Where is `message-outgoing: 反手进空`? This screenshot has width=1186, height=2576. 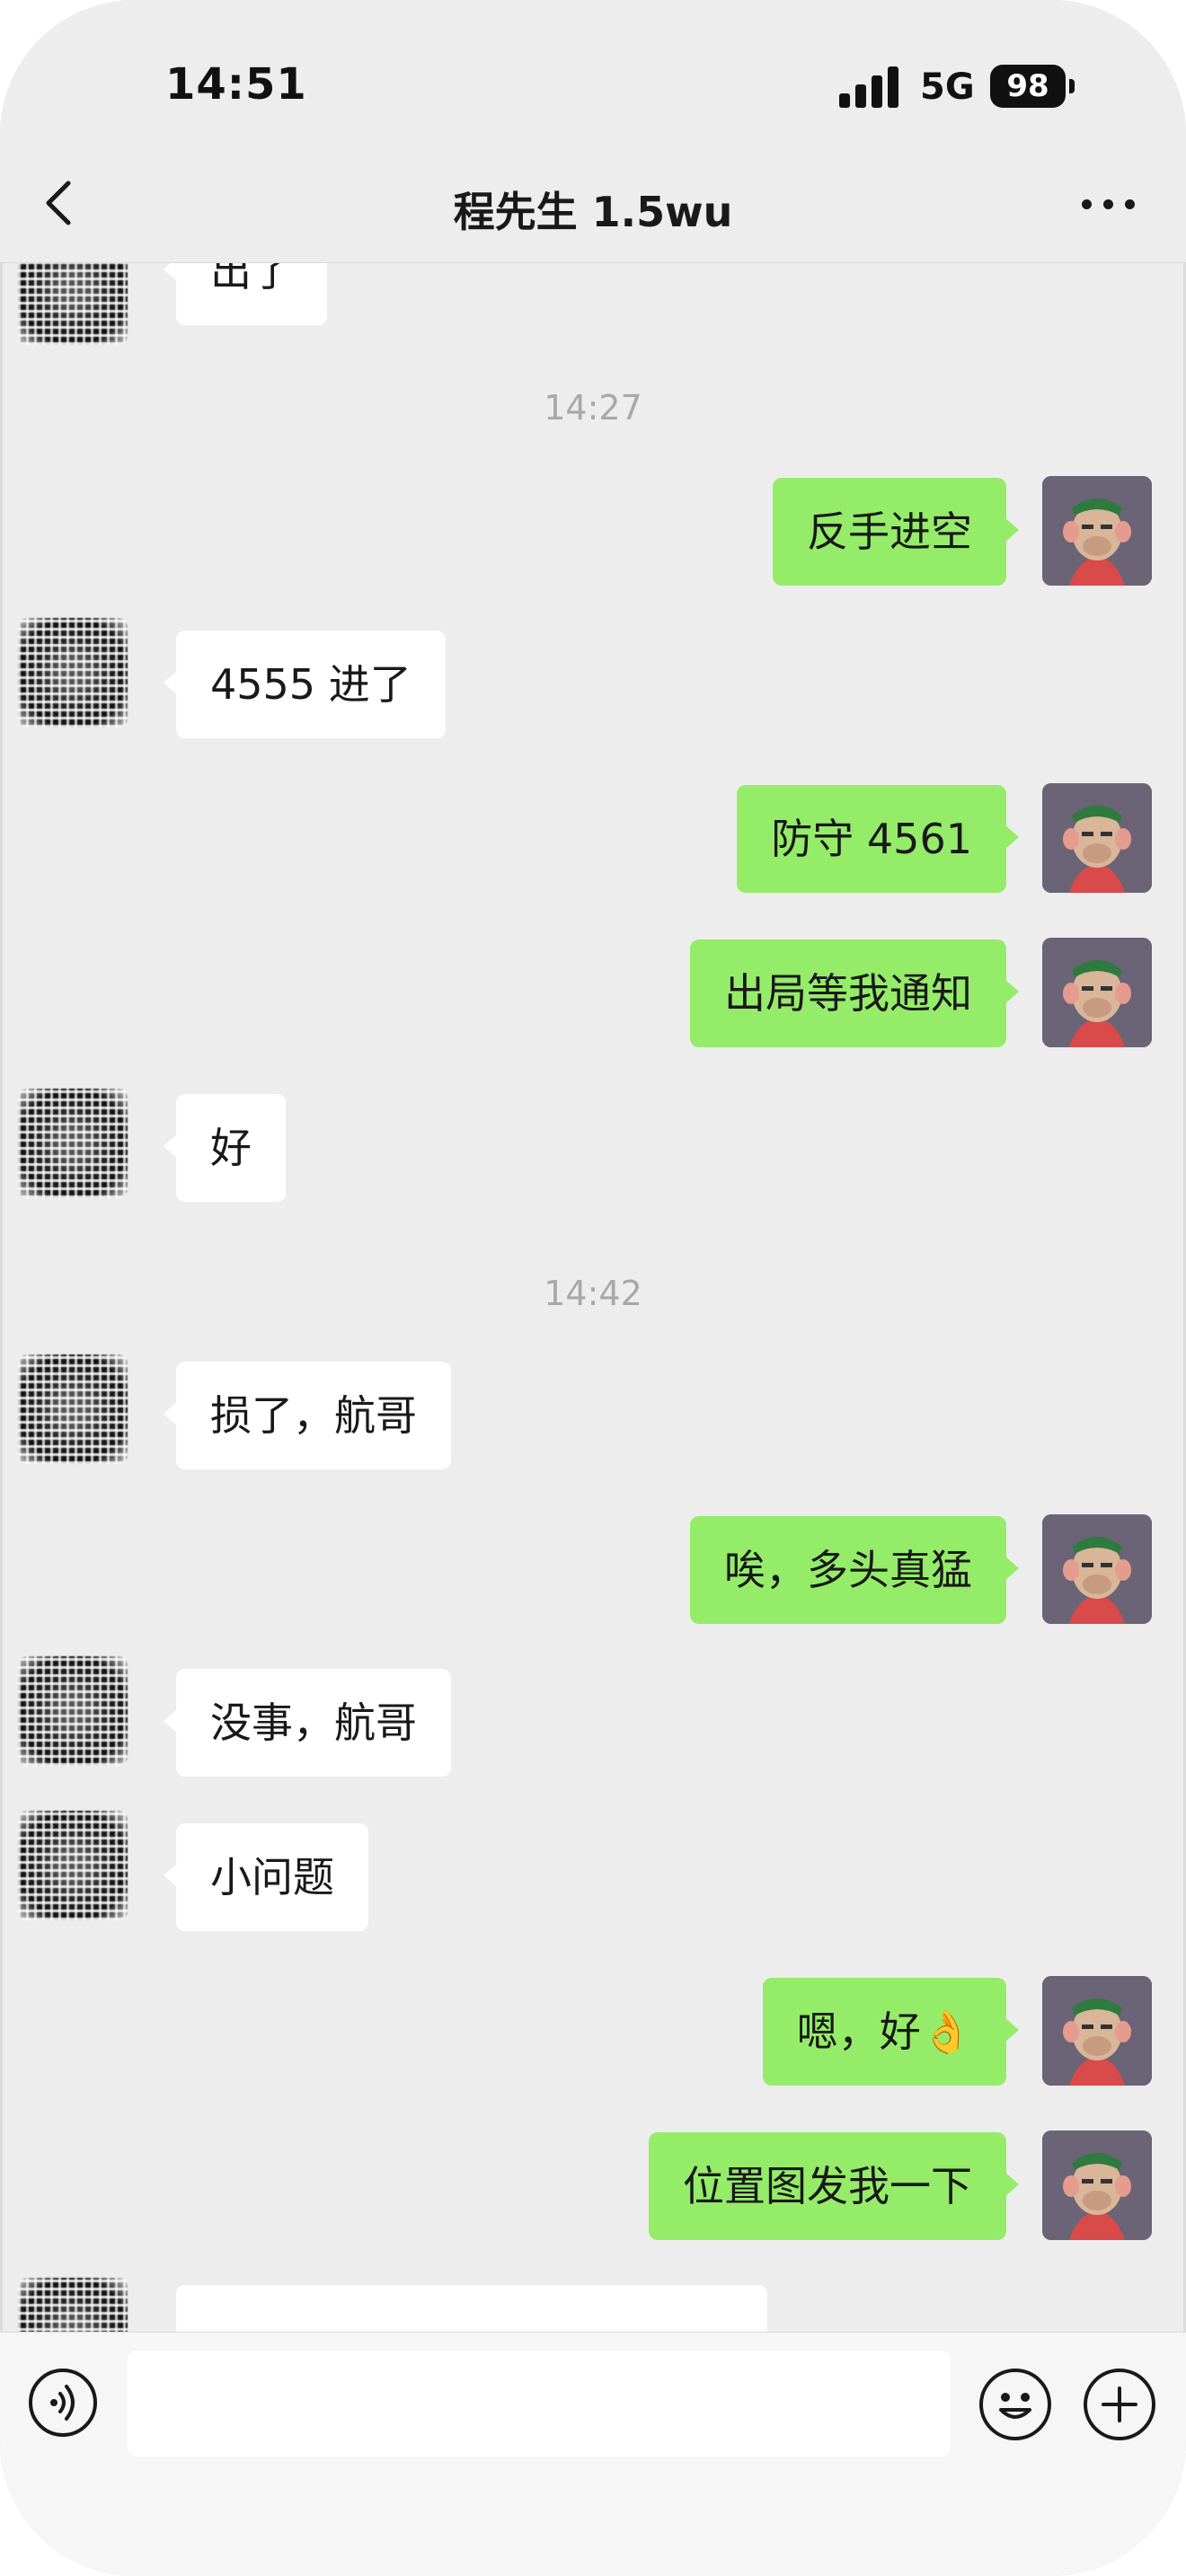
message-outgoing: 反手进空 is located at coordinates (896, 532).